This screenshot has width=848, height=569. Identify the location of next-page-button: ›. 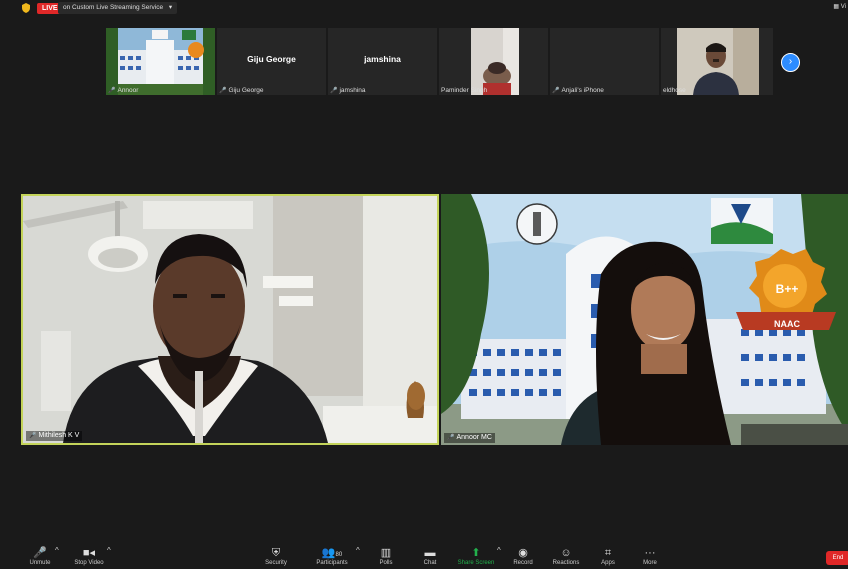
(790, 62).